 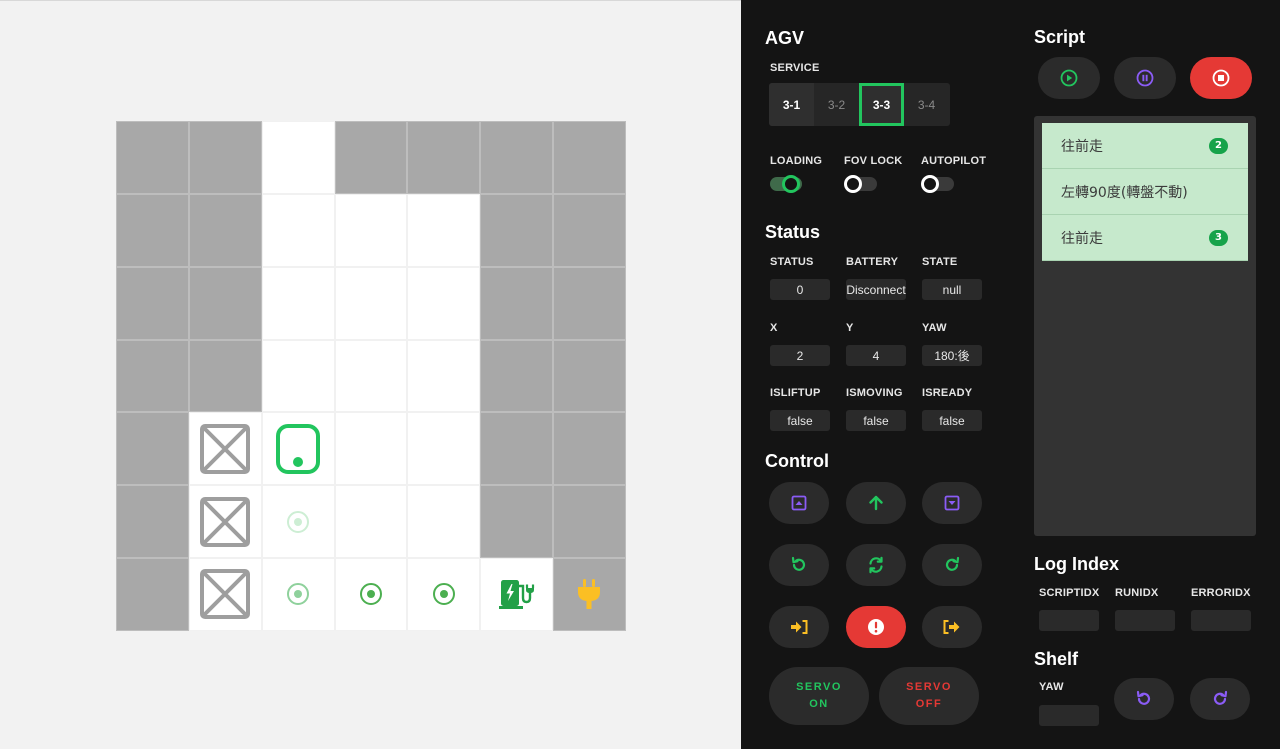 I want to click on lift-up-button, so click(x=799, y=503).